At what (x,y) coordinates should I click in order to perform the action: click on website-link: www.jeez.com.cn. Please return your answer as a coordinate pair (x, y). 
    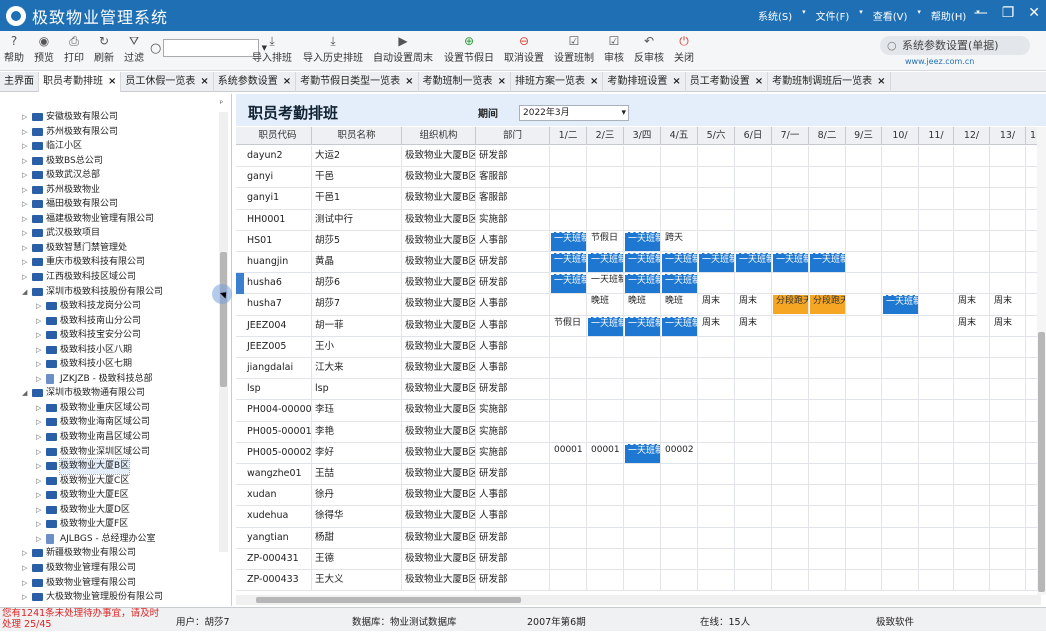
    Looking at the image, I should click on (939, 61).